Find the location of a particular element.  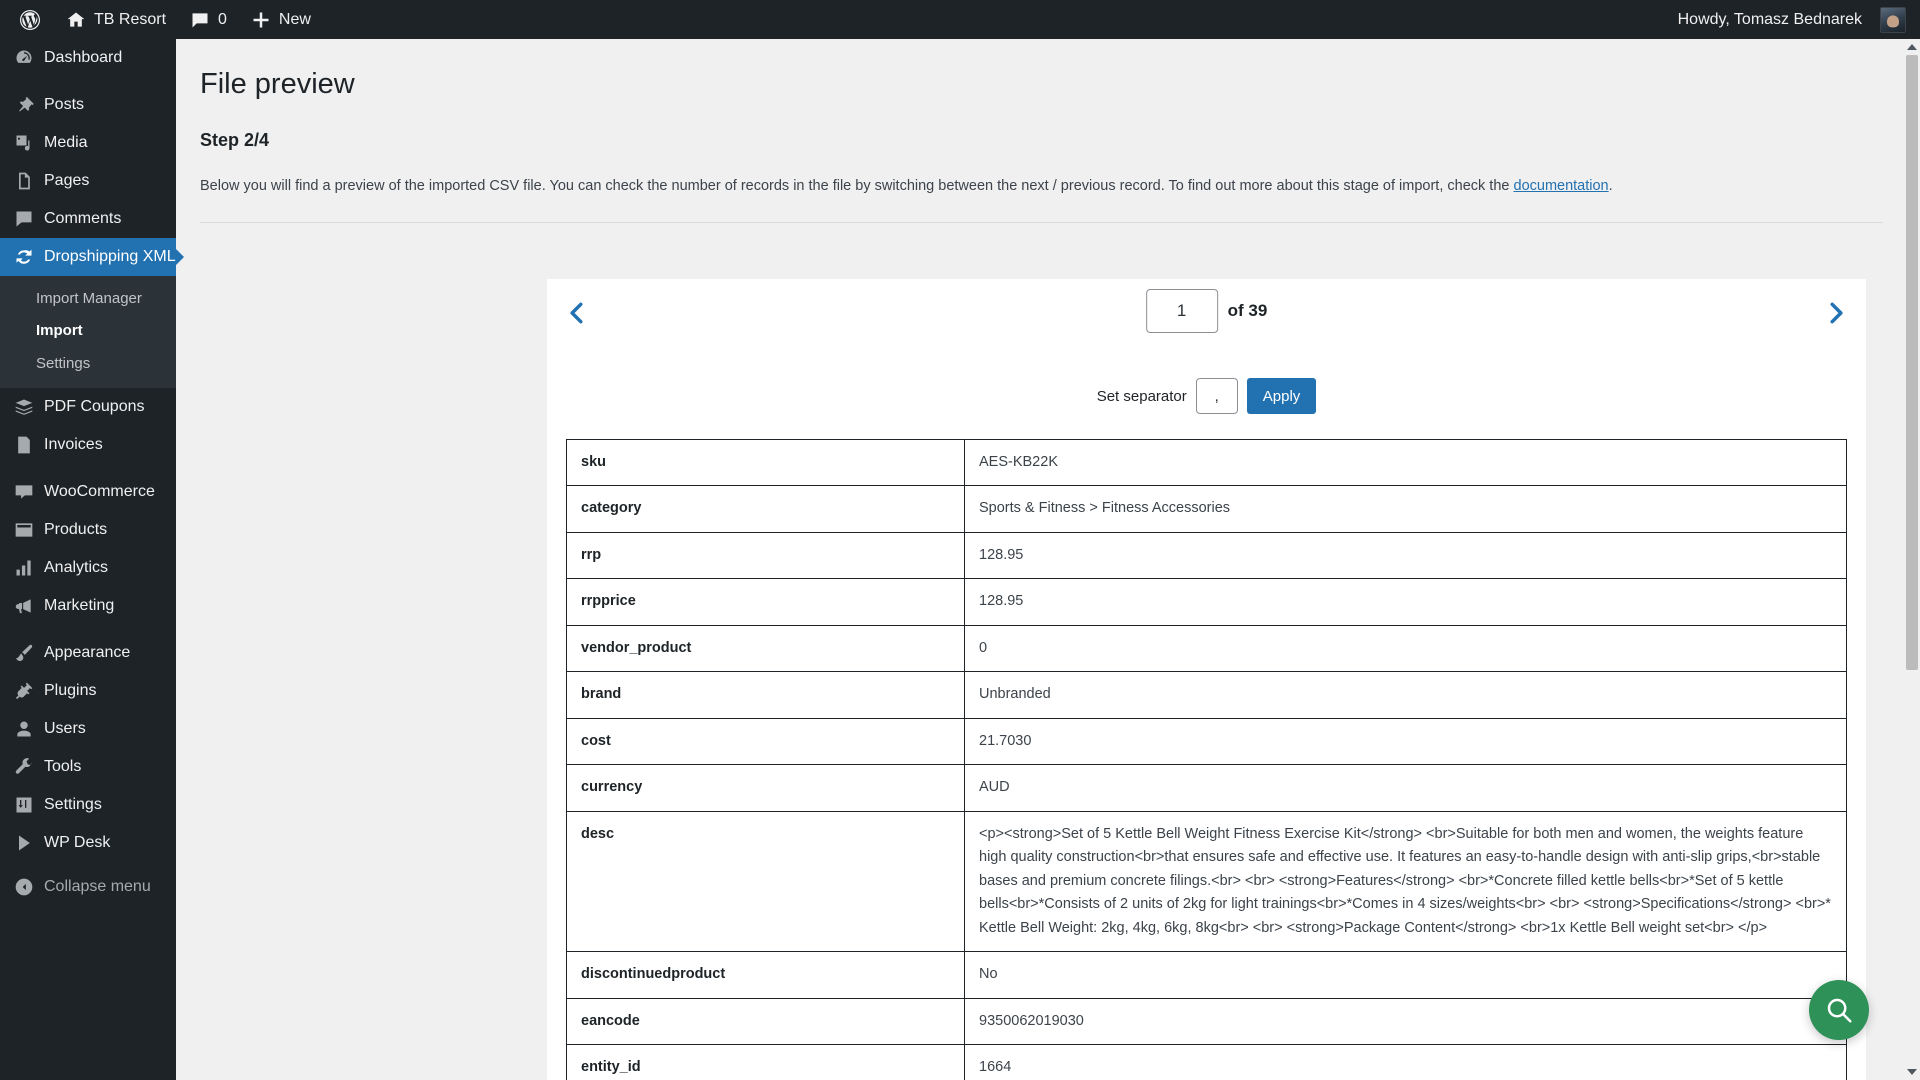

table-row: entity_id 1664 is located at coordinates (1206, 1062).